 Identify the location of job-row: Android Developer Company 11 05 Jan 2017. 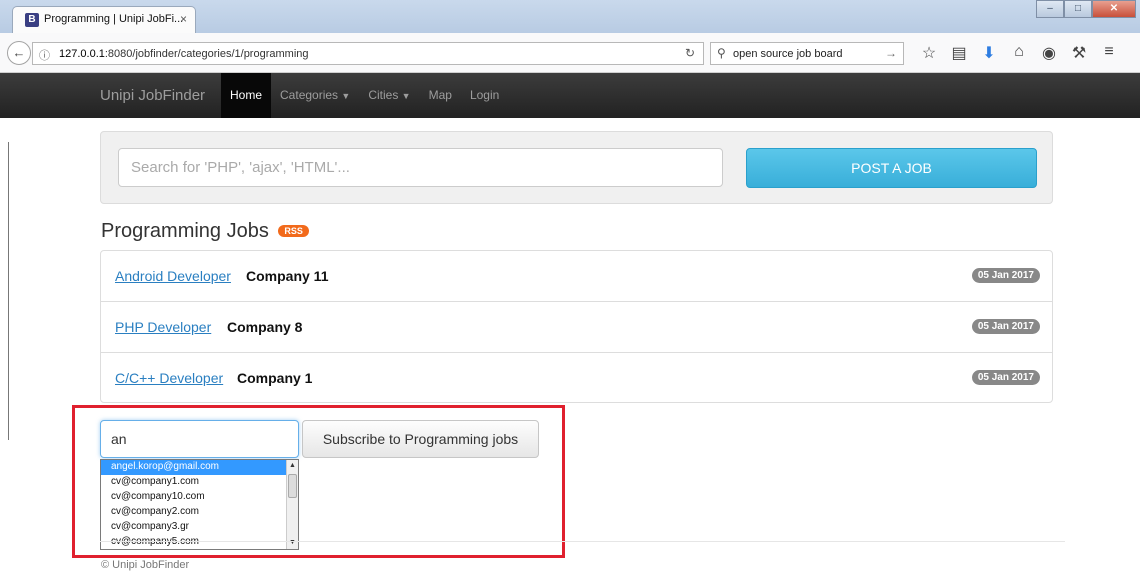
(576, 276).